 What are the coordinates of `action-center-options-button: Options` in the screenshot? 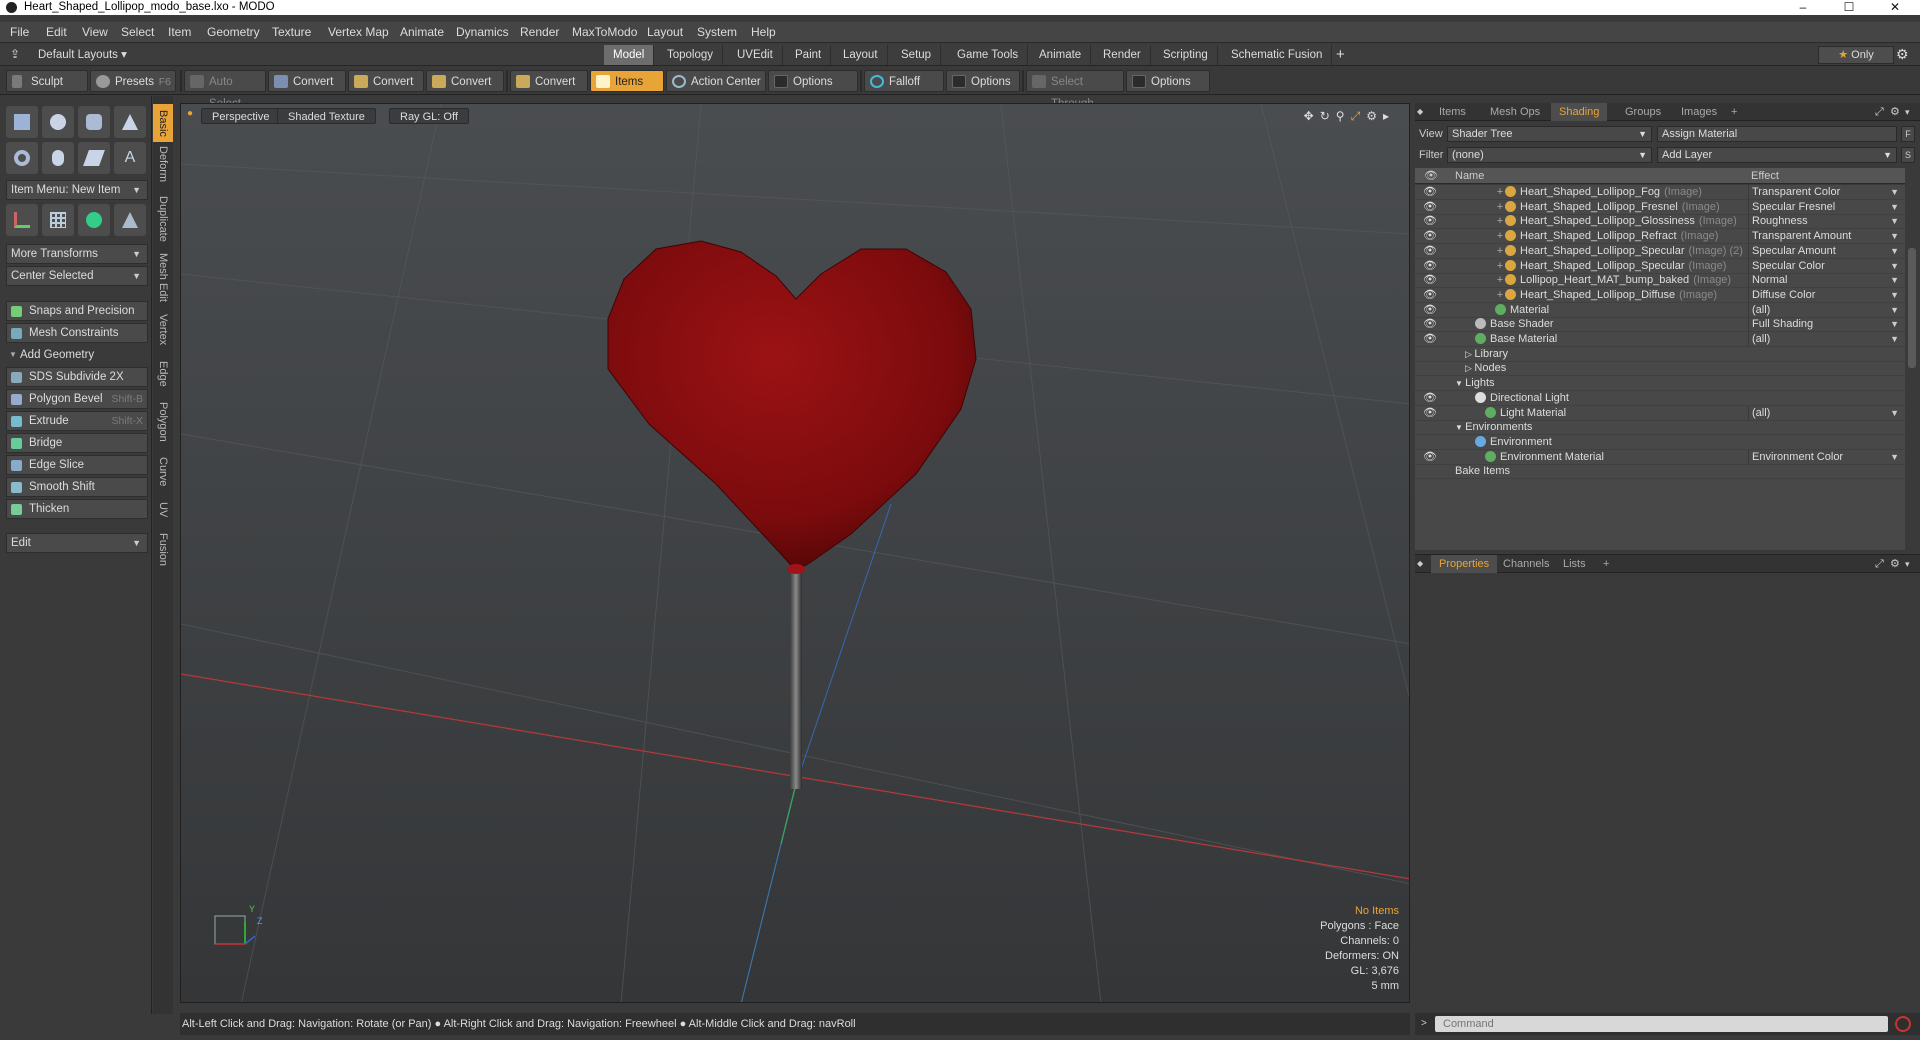 It's located at (813, 81).